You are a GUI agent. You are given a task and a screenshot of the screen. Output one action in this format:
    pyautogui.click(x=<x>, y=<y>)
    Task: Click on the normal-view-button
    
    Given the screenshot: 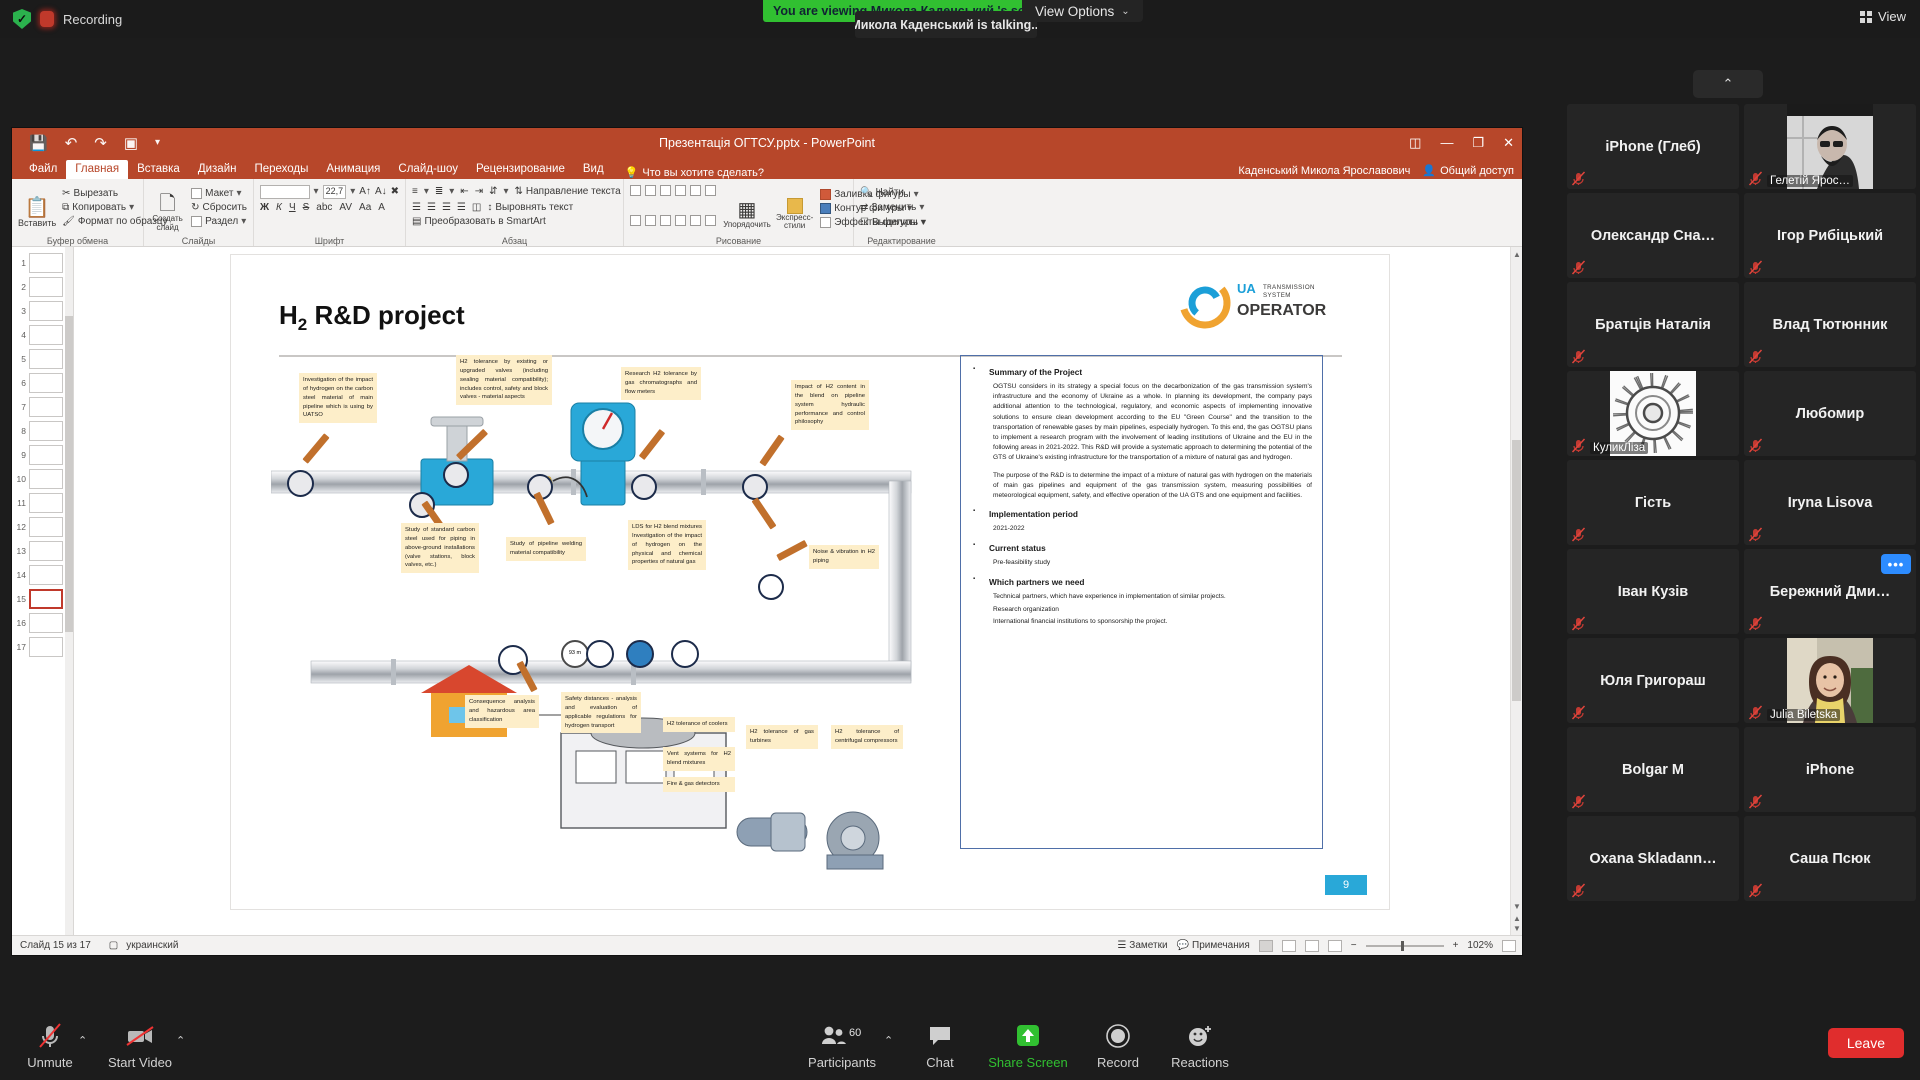 What is the action you would take?
    pyautogui.click(x=1265, y=945)
    